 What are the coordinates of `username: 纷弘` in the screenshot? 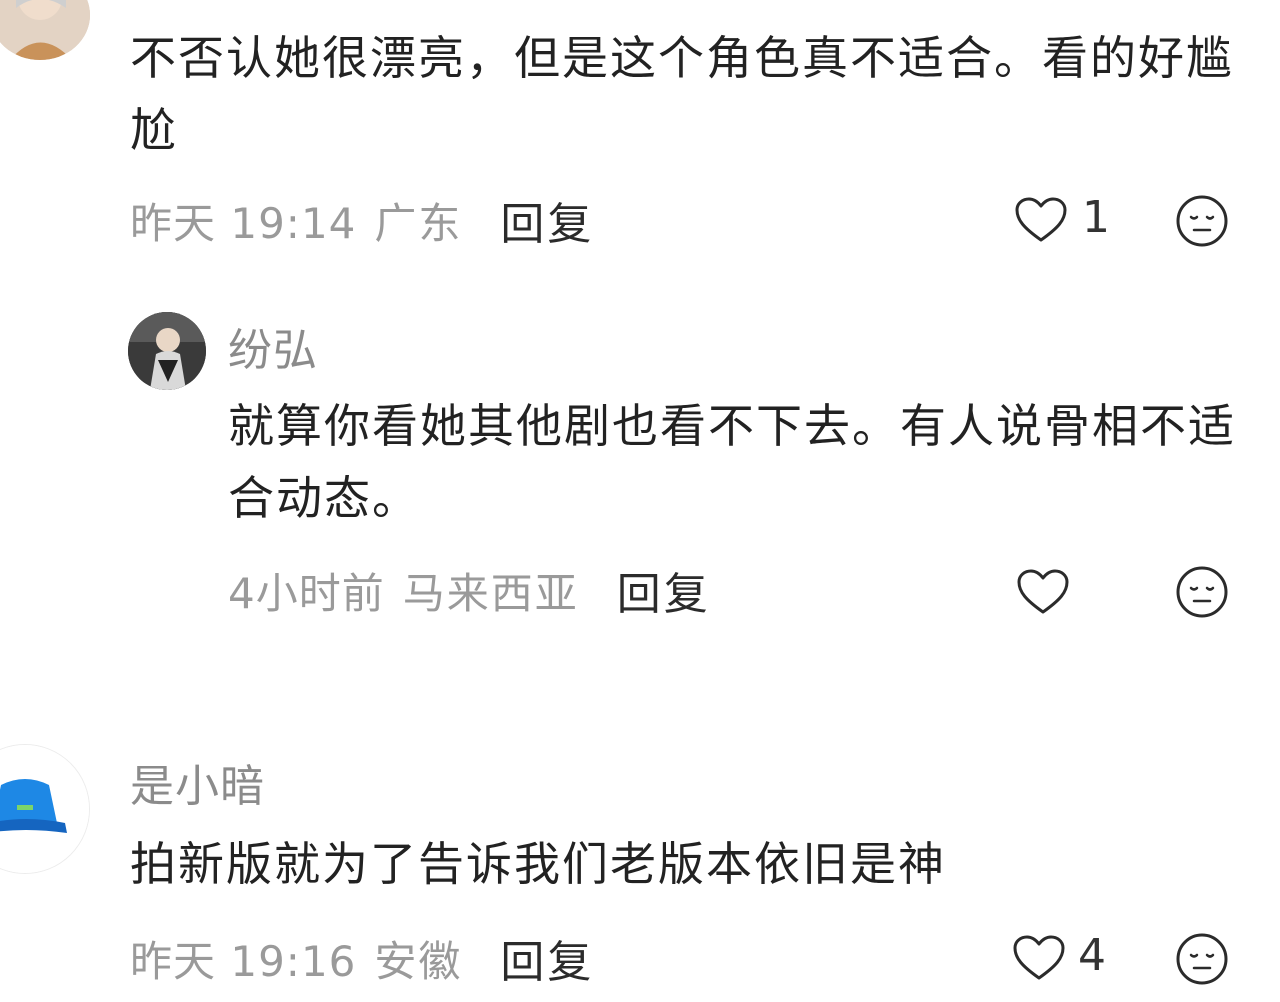 It's located at (273, 346).